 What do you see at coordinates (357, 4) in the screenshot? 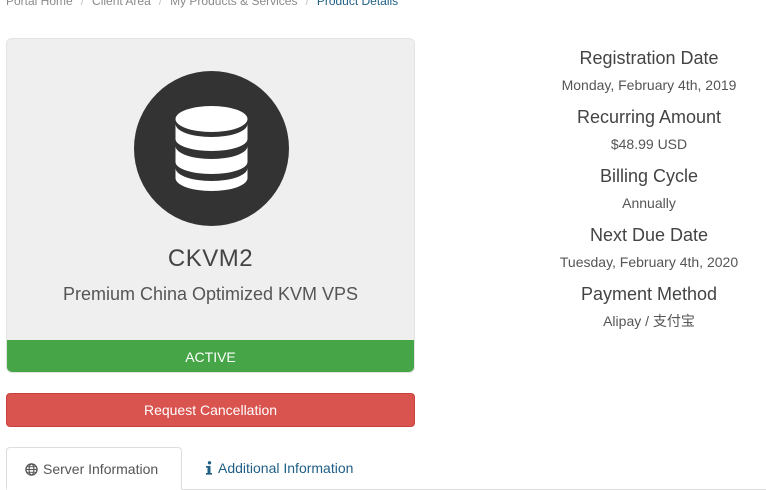
I see `breadcrumb-product-details: Product Details` at bounding box center [357, 4].